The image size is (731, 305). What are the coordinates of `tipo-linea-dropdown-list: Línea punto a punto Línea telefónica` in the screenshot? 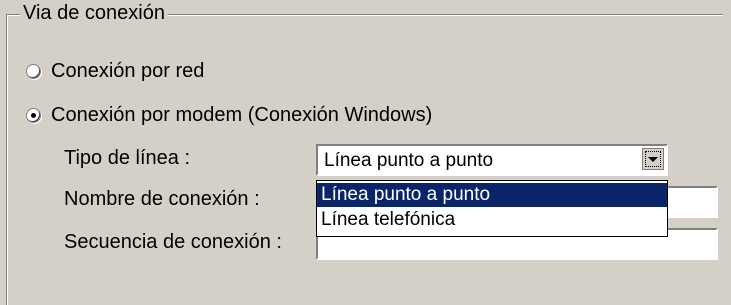 It's located at (492, 208).